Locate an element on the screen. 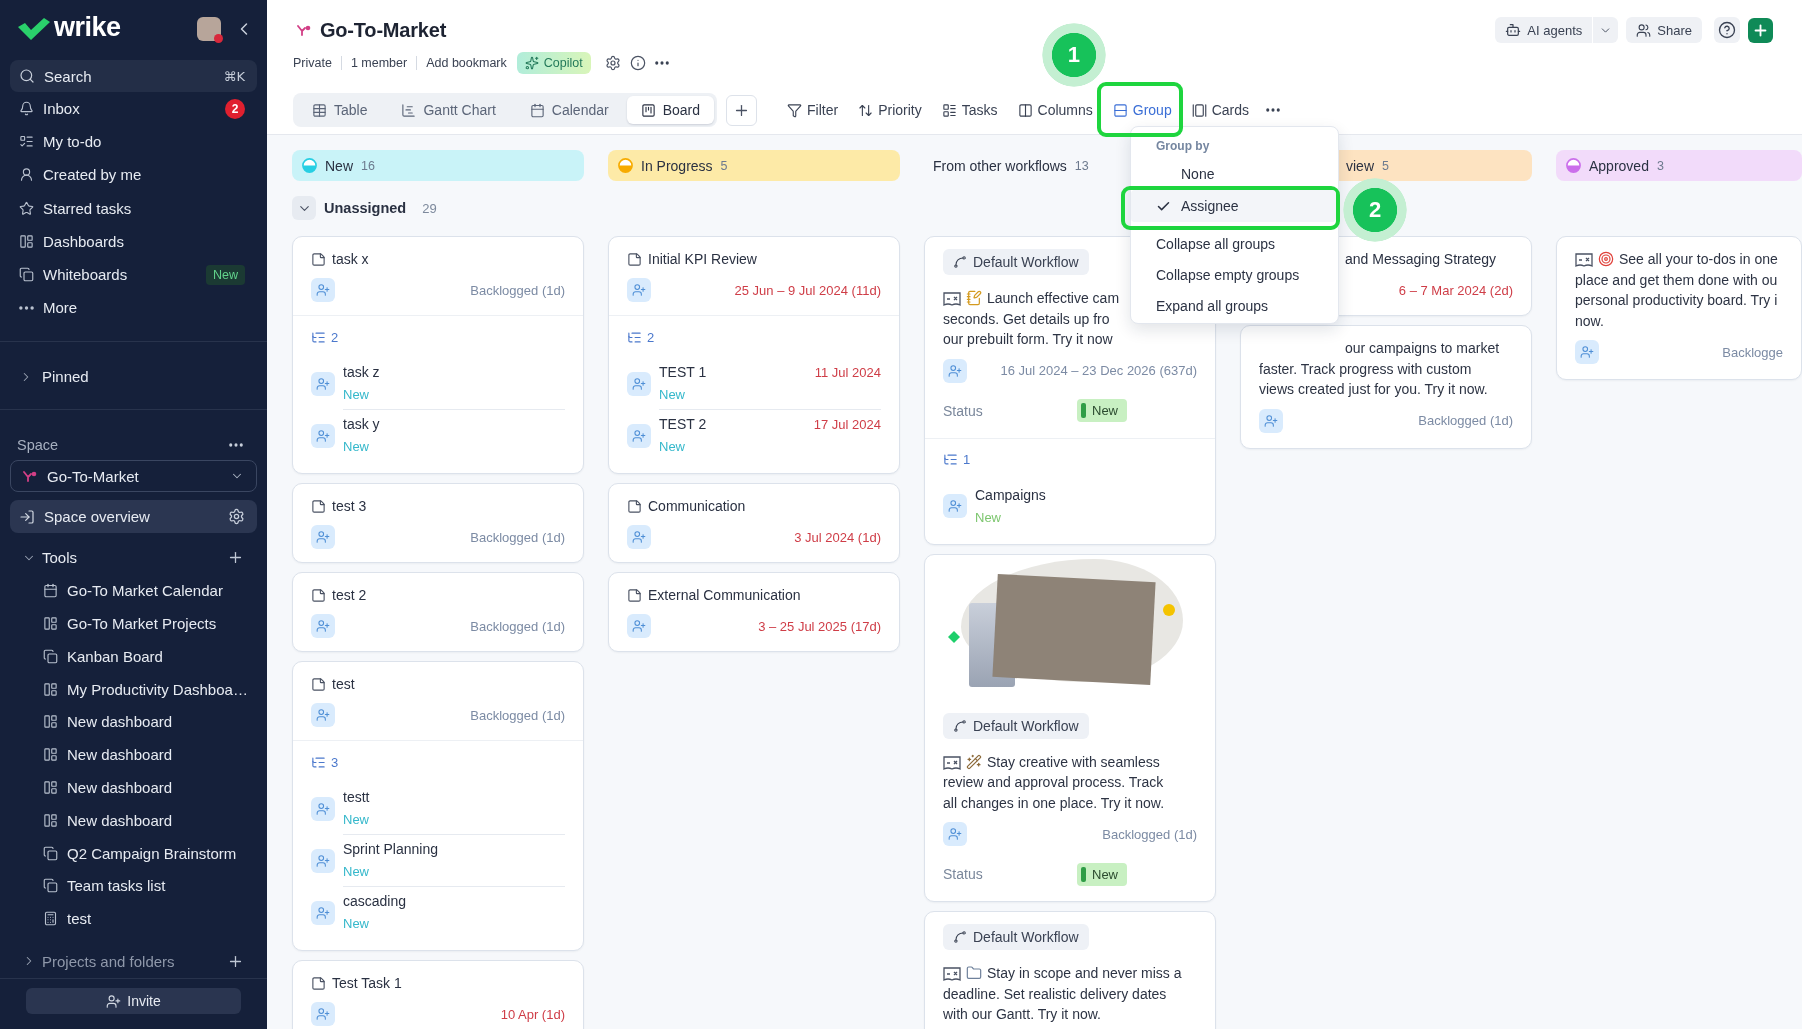 The image size is (1802, 1029). task-card: Test Task 1 10 Apr (1d) is located at coordinates (438, 994).